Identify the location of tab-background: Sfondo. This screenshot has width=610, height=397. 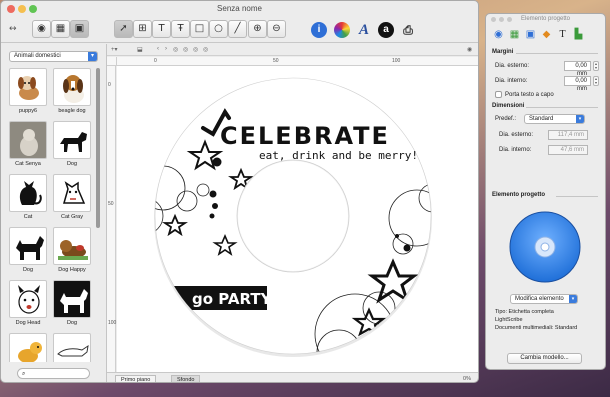
(186, 378).